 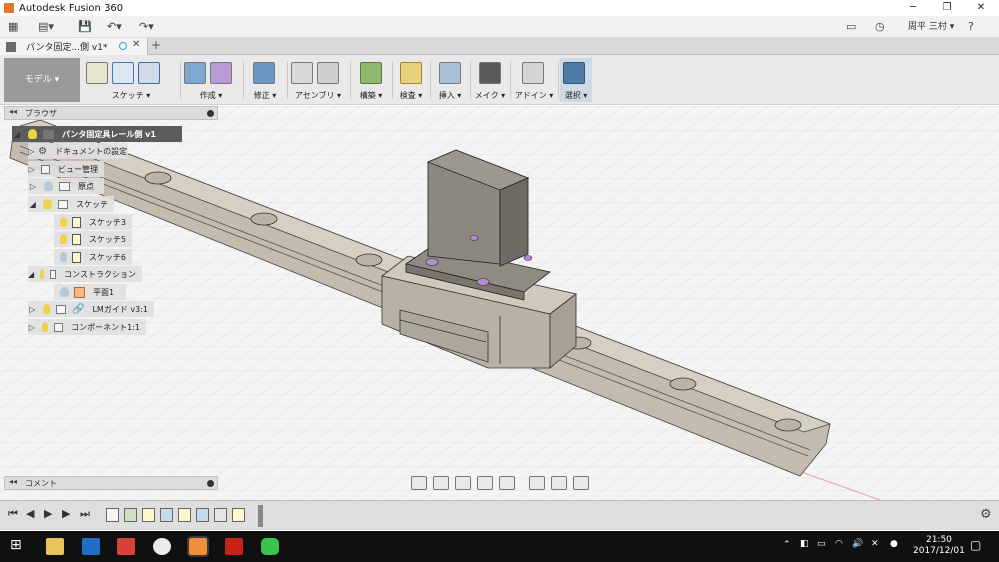 I want to click on grid-settings-icon, so click(x=559, y=483).